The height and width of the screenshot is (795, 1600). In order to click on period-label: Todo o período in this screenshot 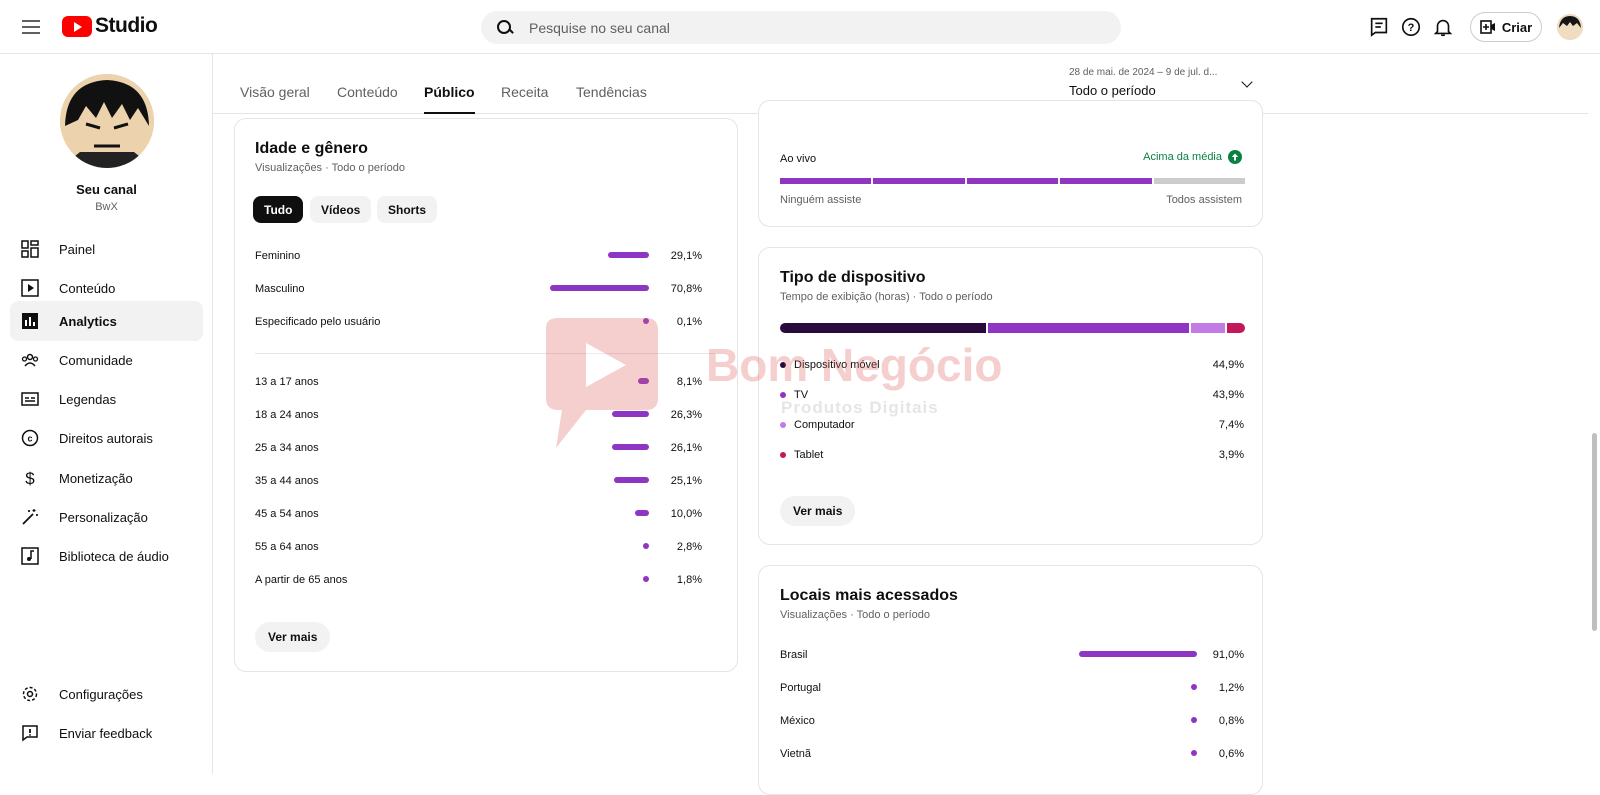, I will do `click(1112, 90)`.